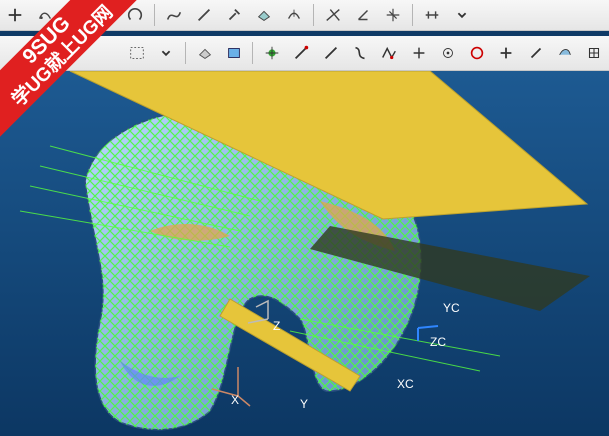 This screenshot has height=436, width=609. I want to click on z-axis-label: Z, so click(276, 326).